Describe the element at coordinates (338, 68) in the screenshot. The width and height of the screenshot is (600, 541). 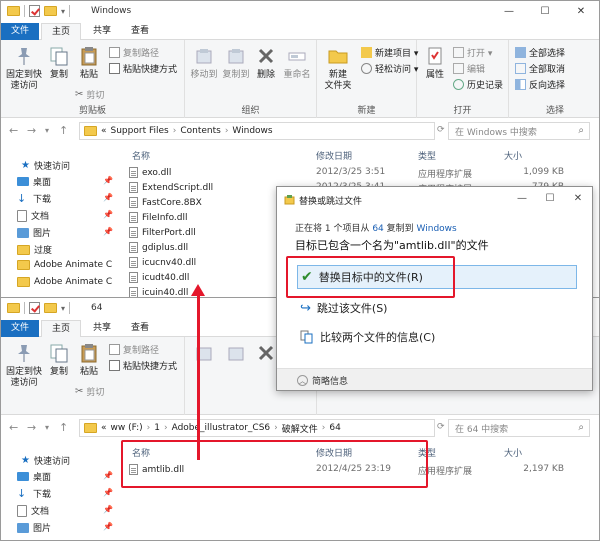
I see `new-folder-button: 新建 文件夹` at that location.